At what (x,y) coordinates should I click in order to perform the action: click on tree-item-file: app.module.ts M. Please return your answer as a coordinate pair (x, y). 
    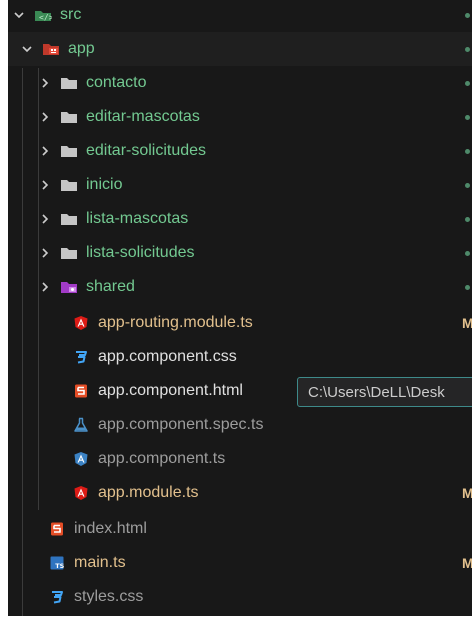
    Looking at the image, I should click on (240, 493).